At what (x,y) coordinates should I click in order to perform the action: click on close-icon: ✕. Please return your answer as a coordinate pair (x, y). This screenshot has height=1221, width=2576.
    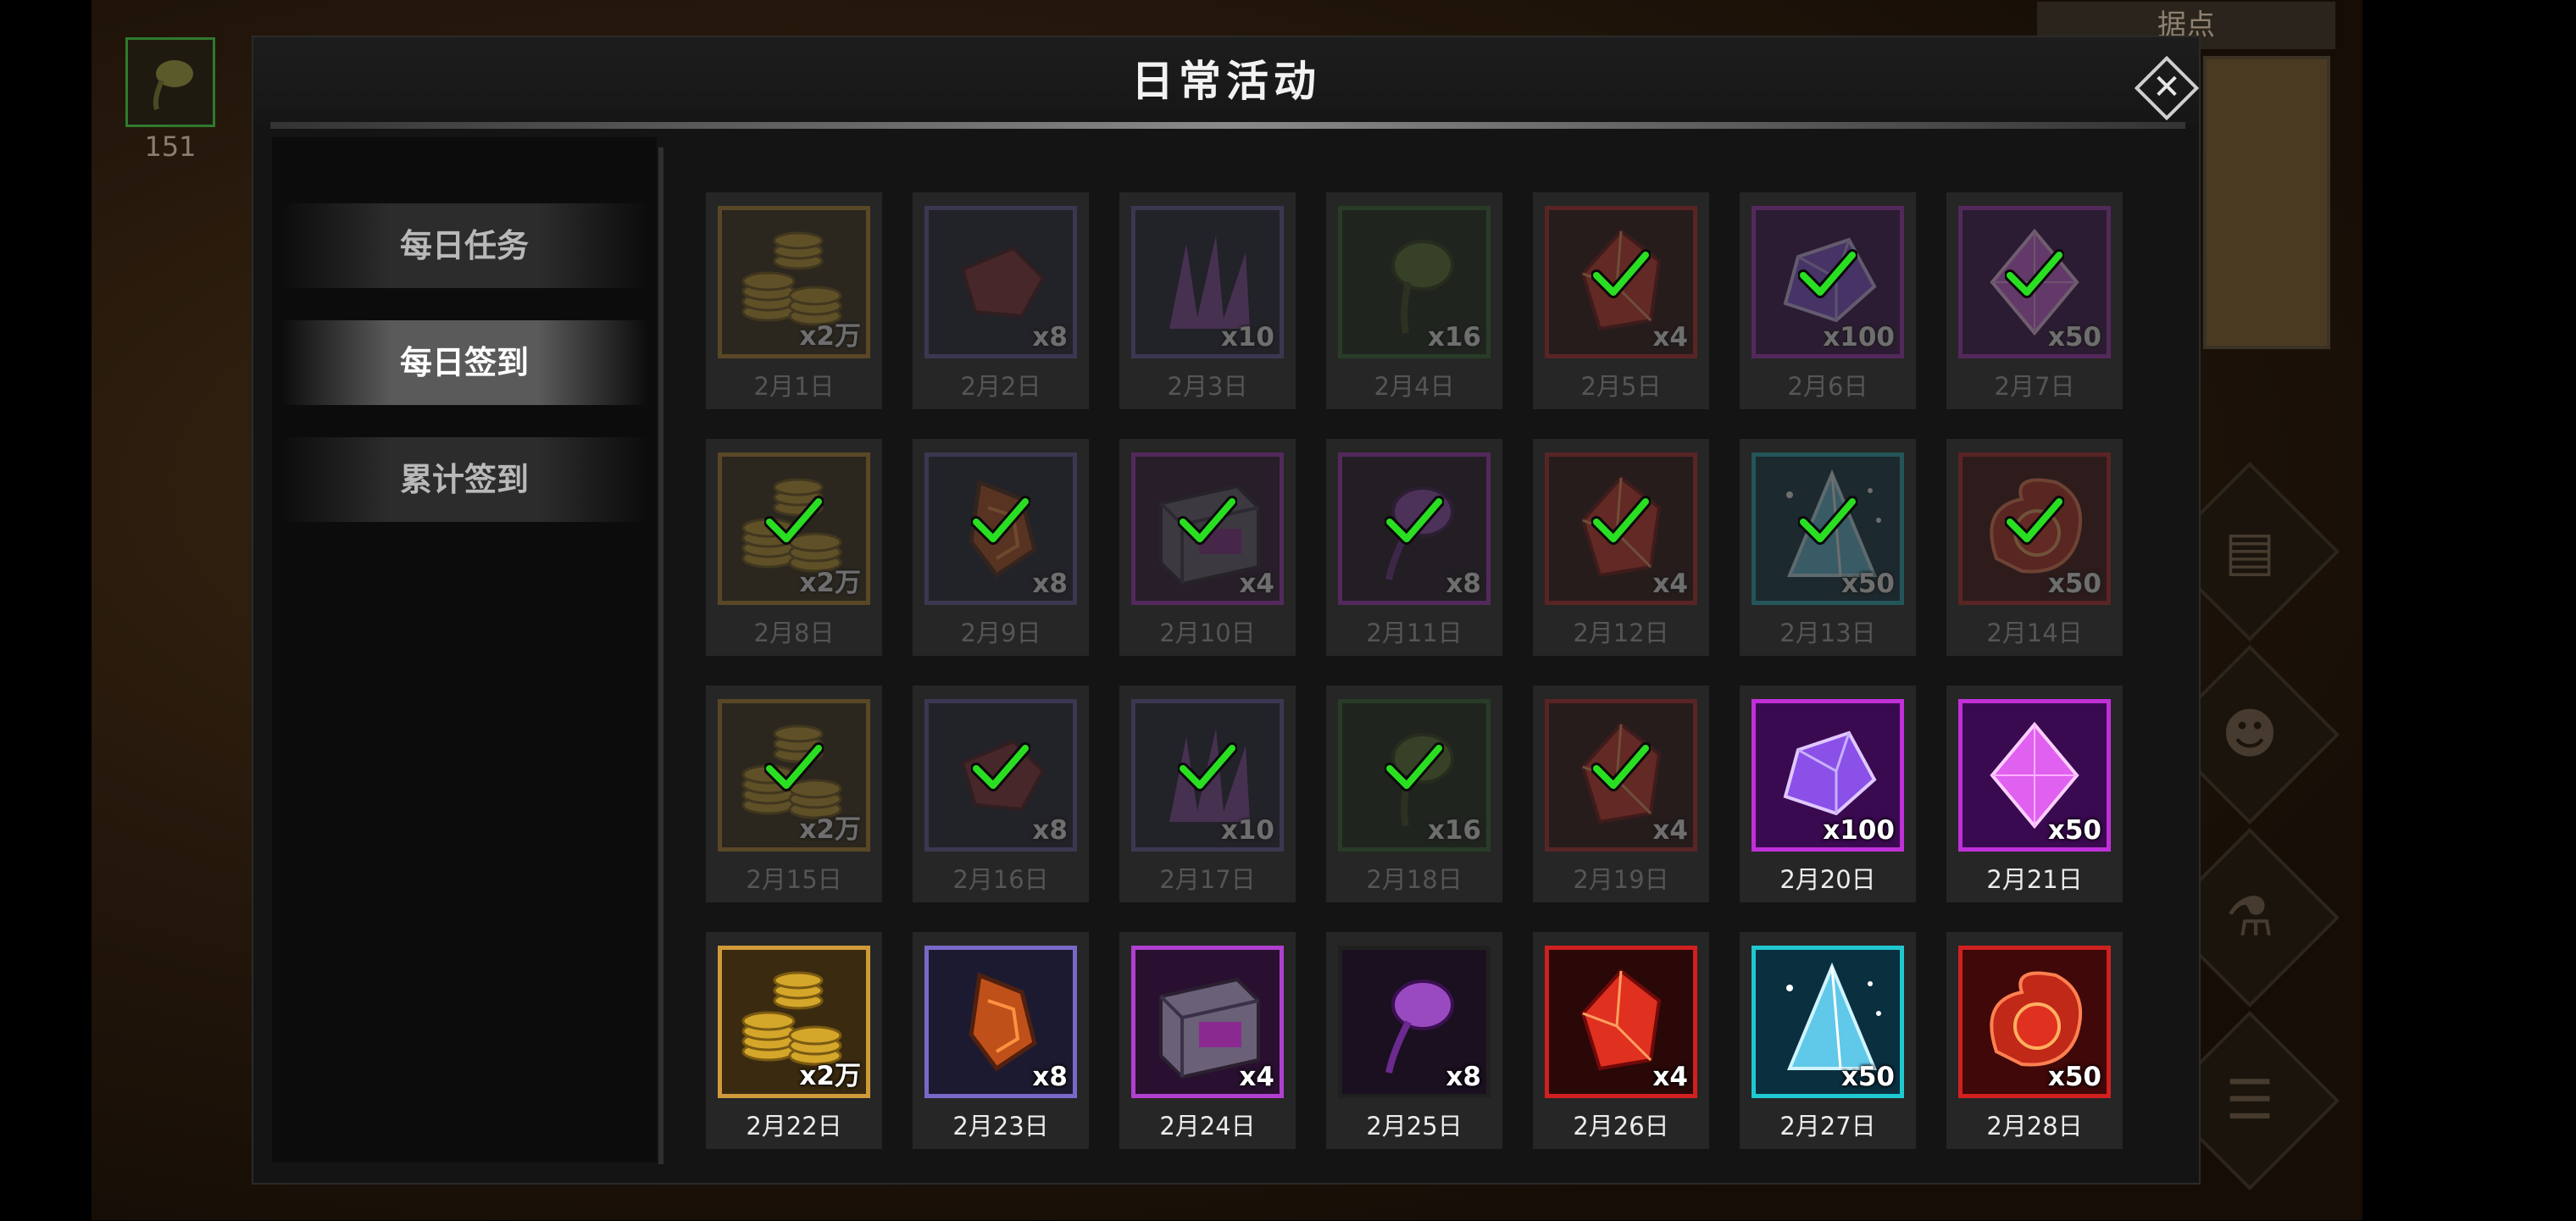
    Looking at the image, I should click on (2166, 87).